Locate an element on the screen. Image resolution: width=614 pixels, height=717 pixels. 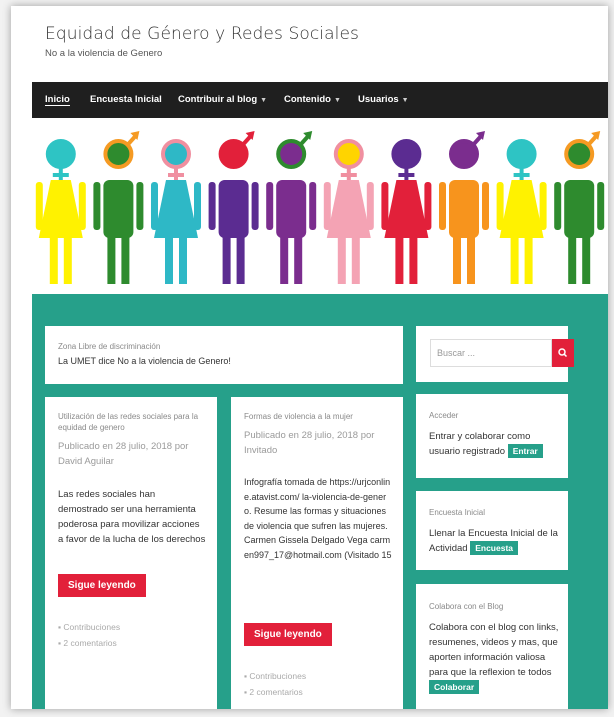
nav-item-label: Contribuir al blog is located at coordinates (218, 99).